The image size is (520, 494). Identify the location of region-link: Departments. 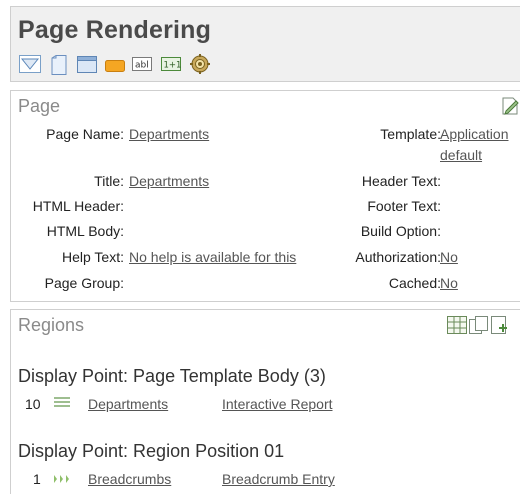
(128, 404).